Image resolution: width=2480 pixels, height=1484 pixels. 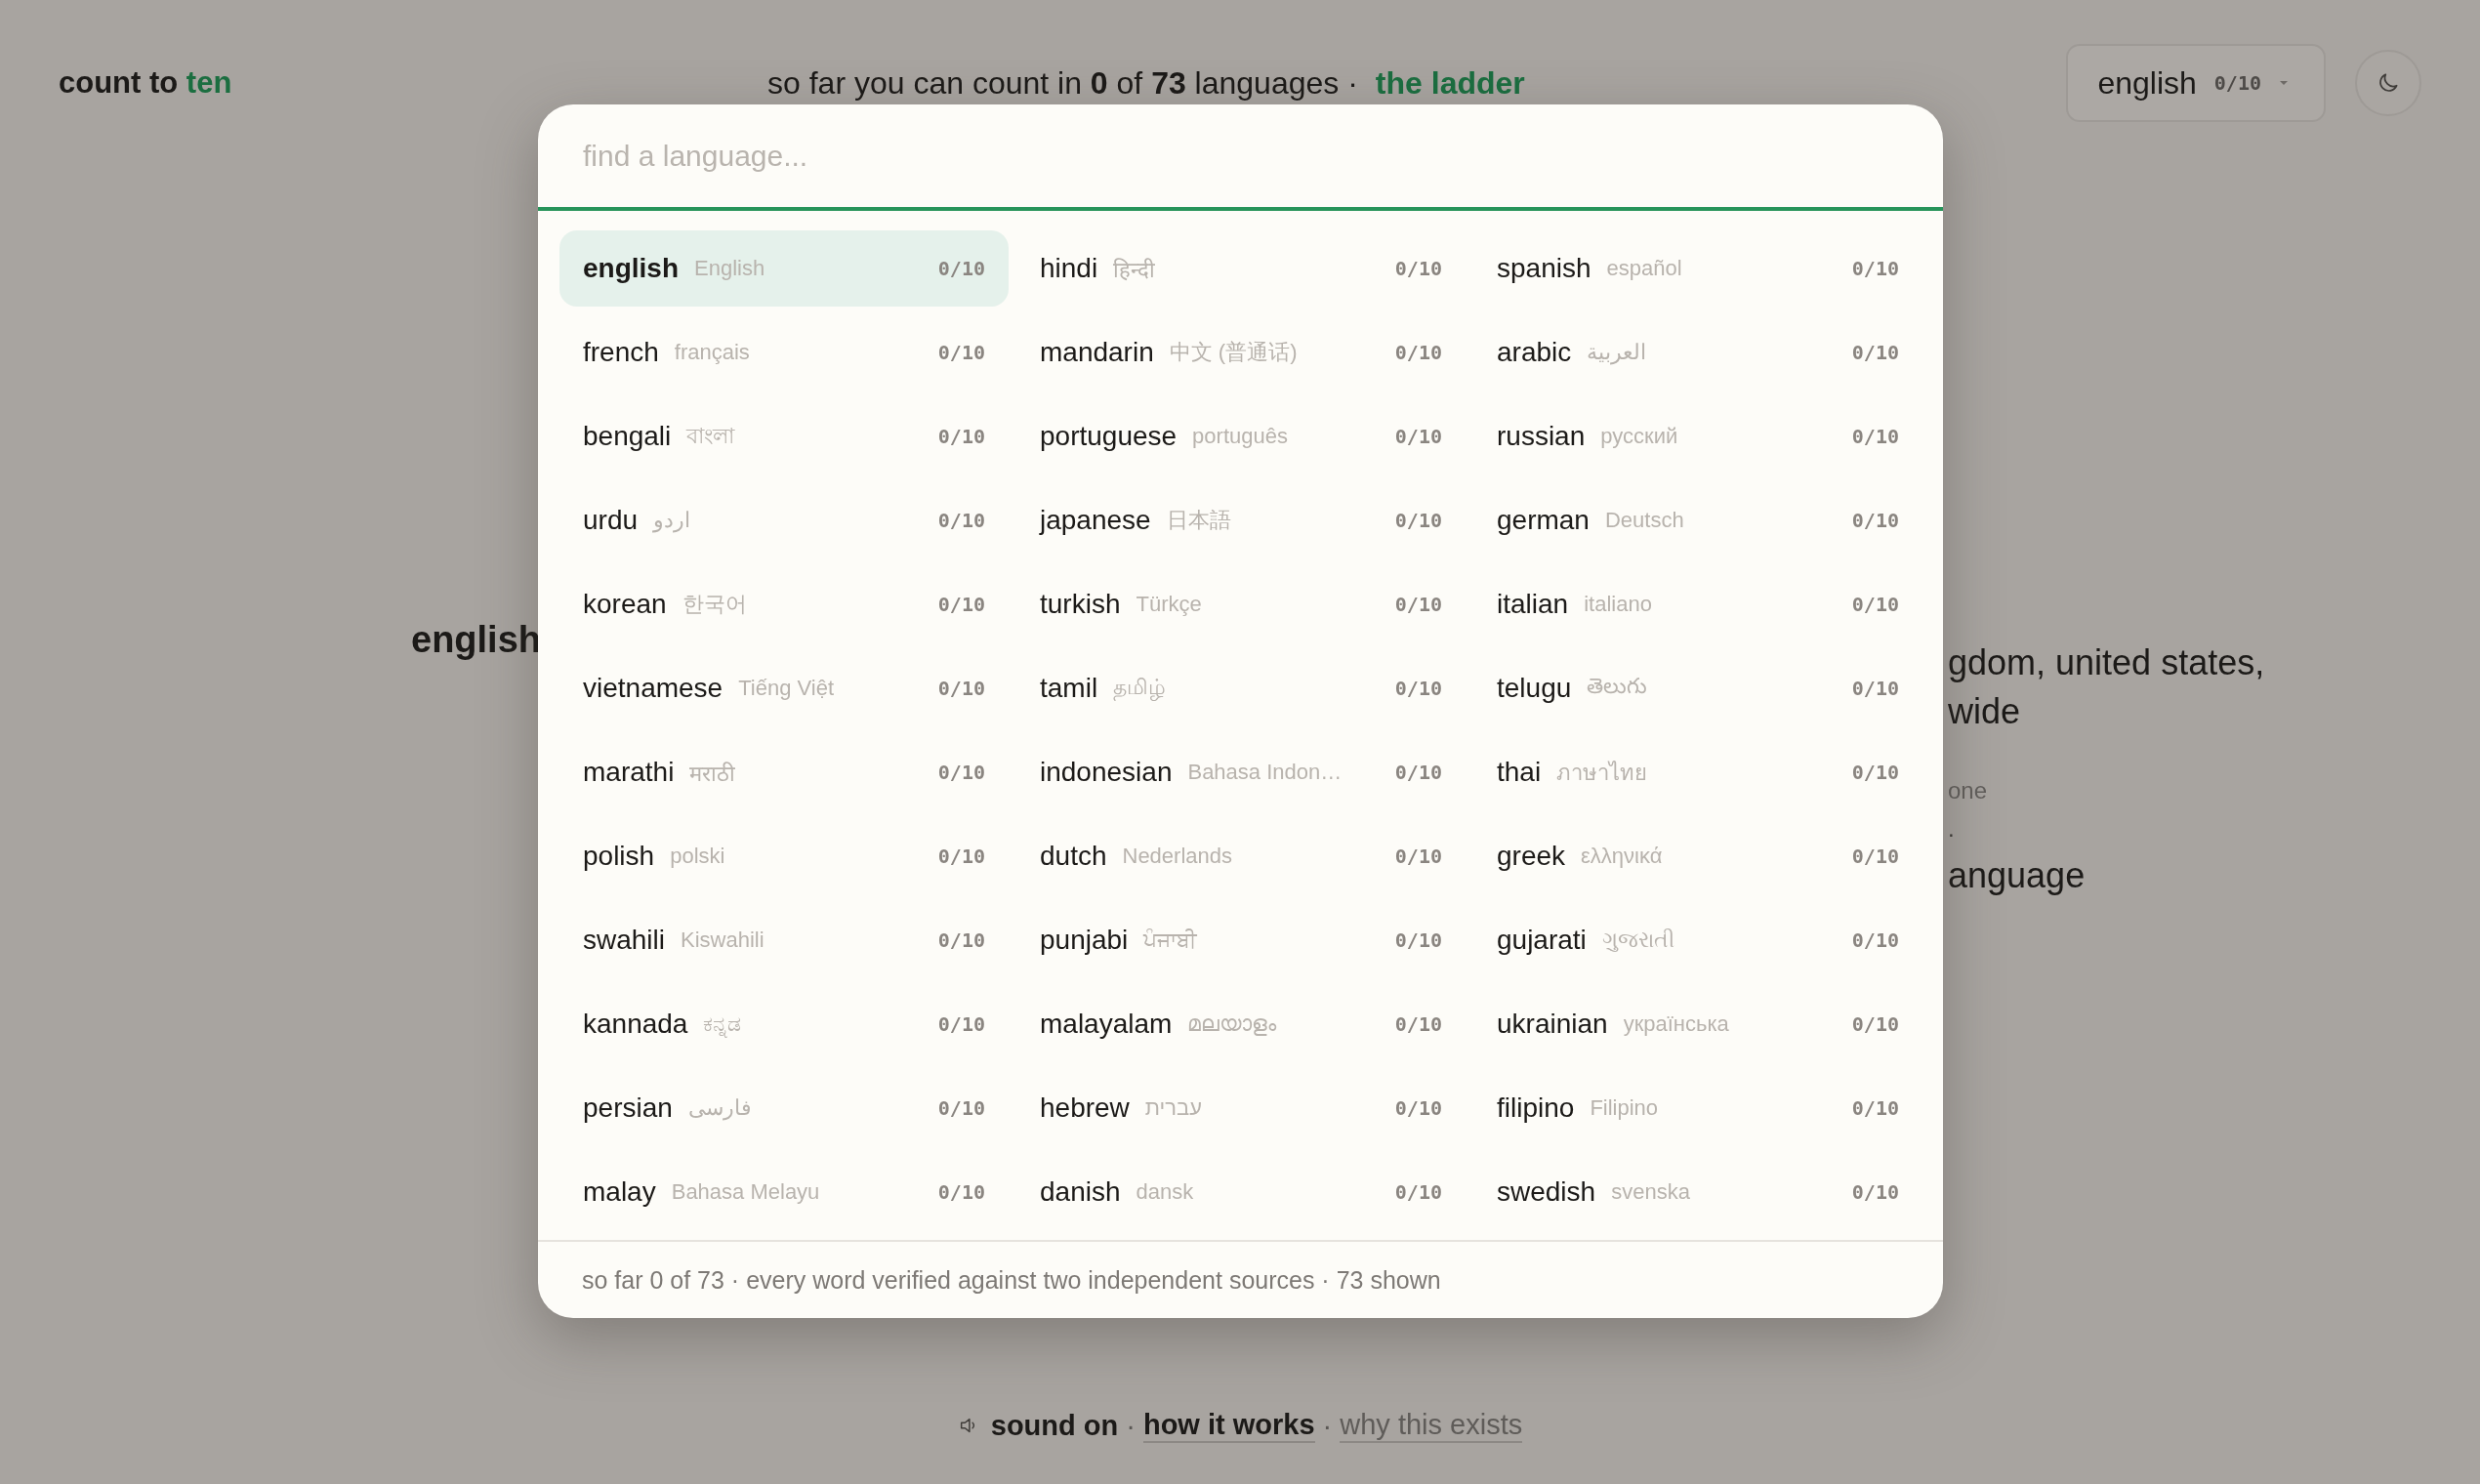 What do you see at coordinates (672, 520) in the screenshot?
I see `native-name: اردو` at bounding box center [672, 520].